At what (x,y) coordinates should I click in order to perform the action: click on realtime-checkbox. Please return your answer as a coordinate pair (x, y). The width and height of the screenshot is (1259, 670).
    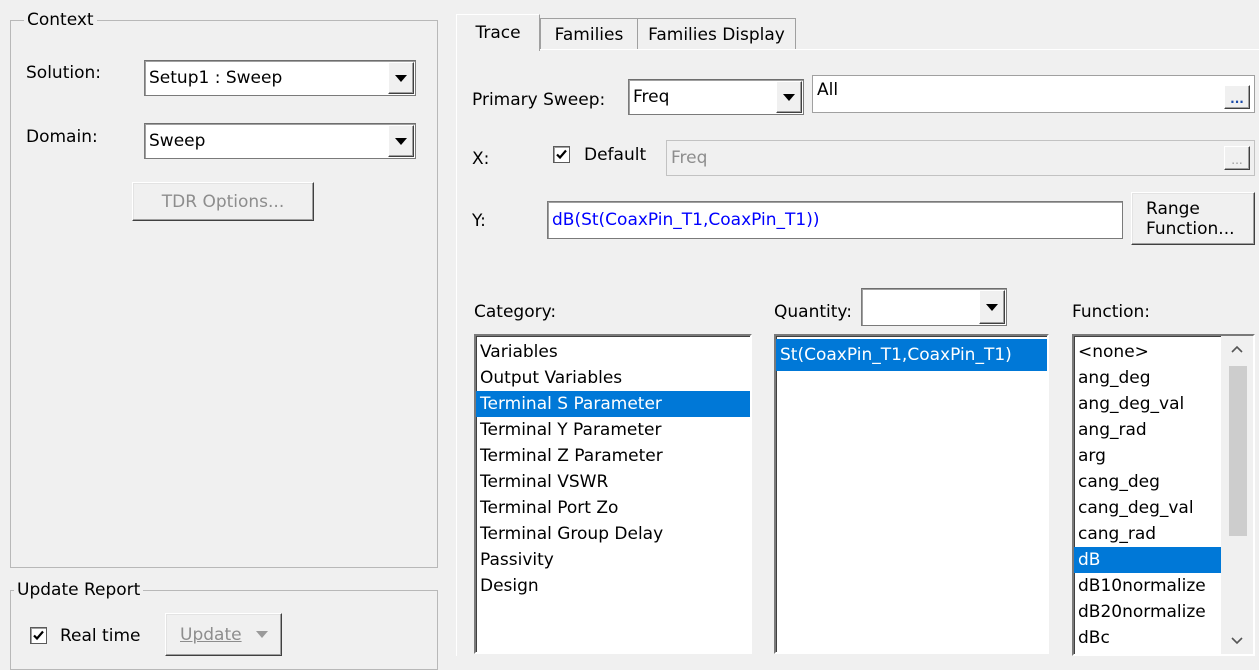
    Looking at the image, I should click on (38, 635).